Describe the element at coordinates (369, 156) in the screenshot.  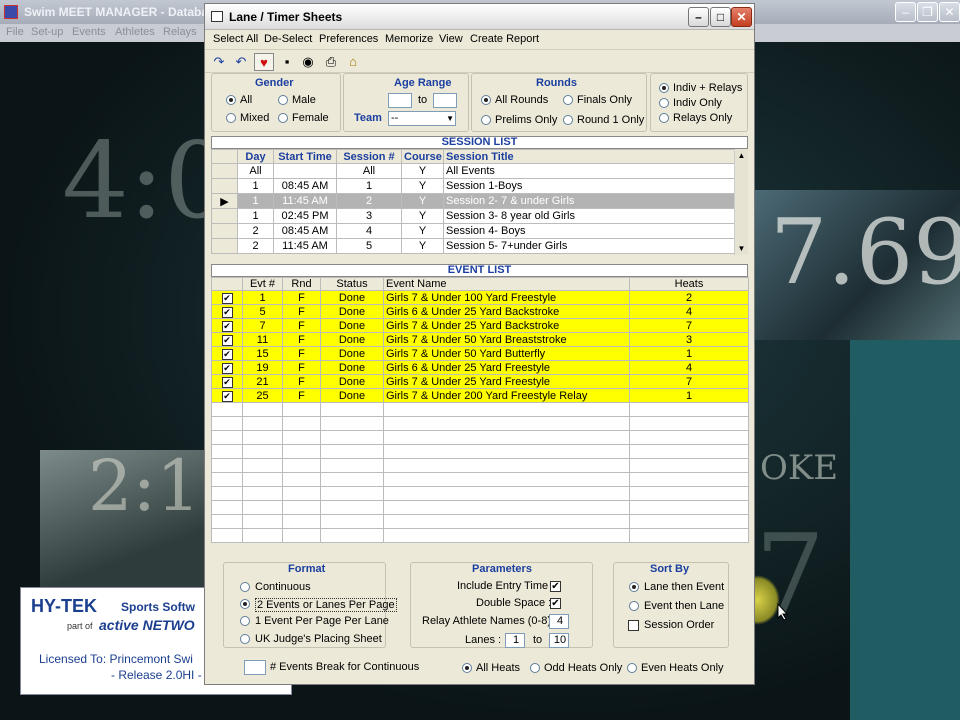
I see `session-col-session-num: Session #` at that location.